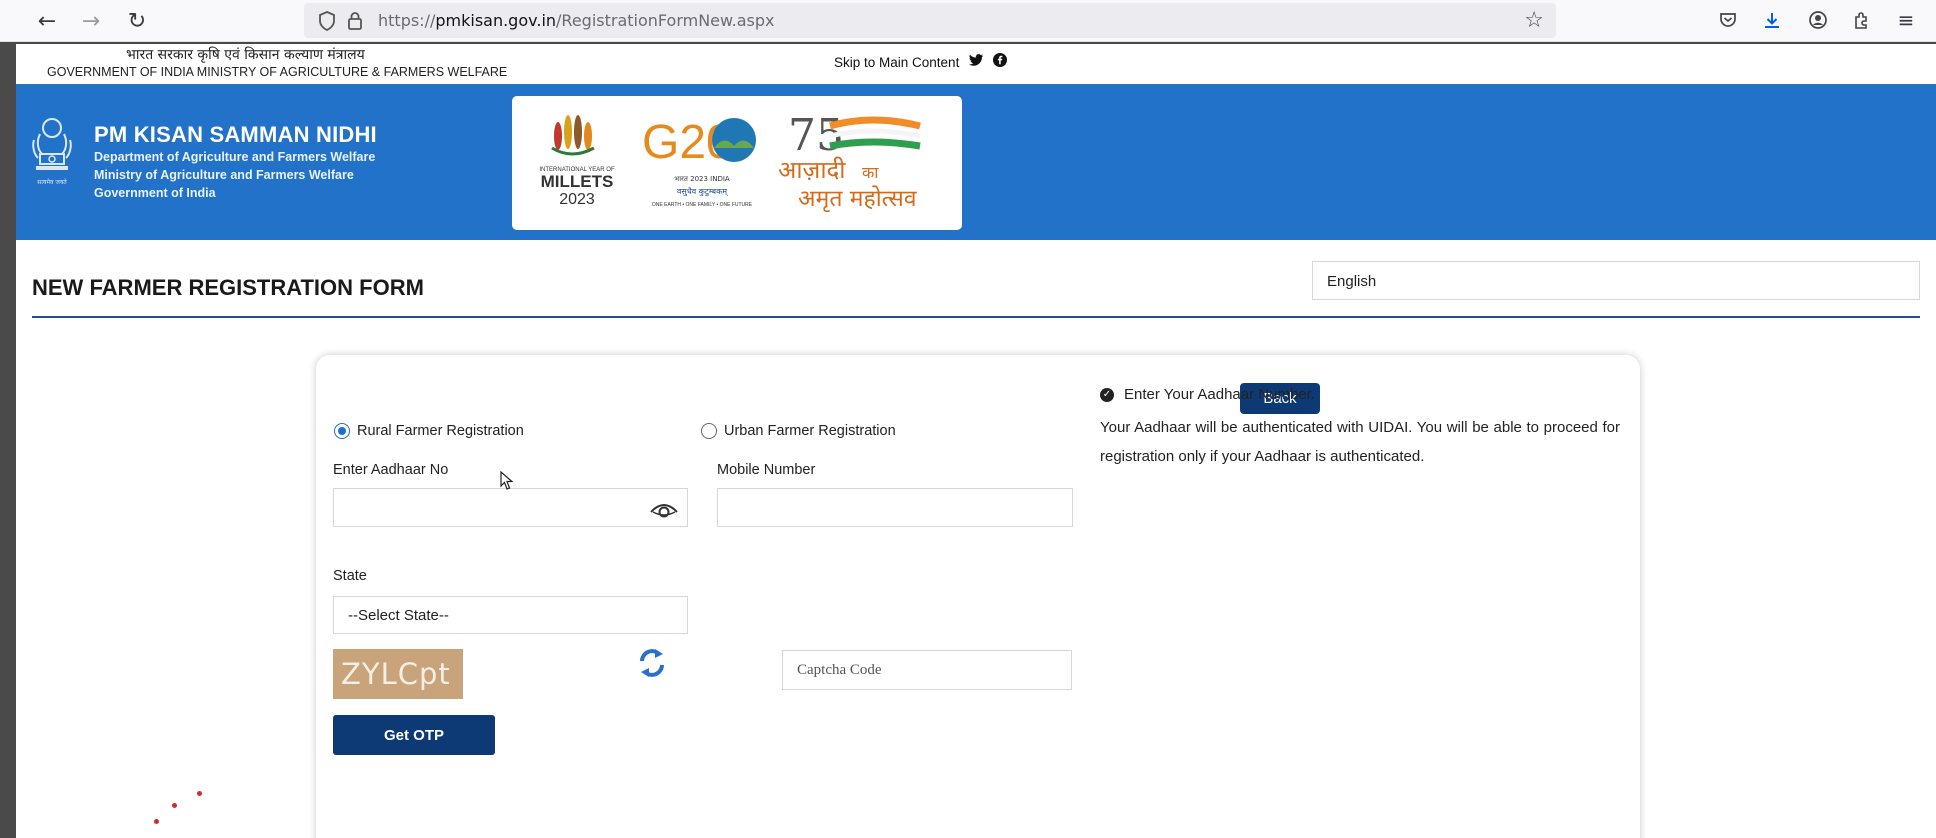 The width and height of the screenshot is (1936, 838). I want to click on millets-title: MILLETS, so click(577, 181).